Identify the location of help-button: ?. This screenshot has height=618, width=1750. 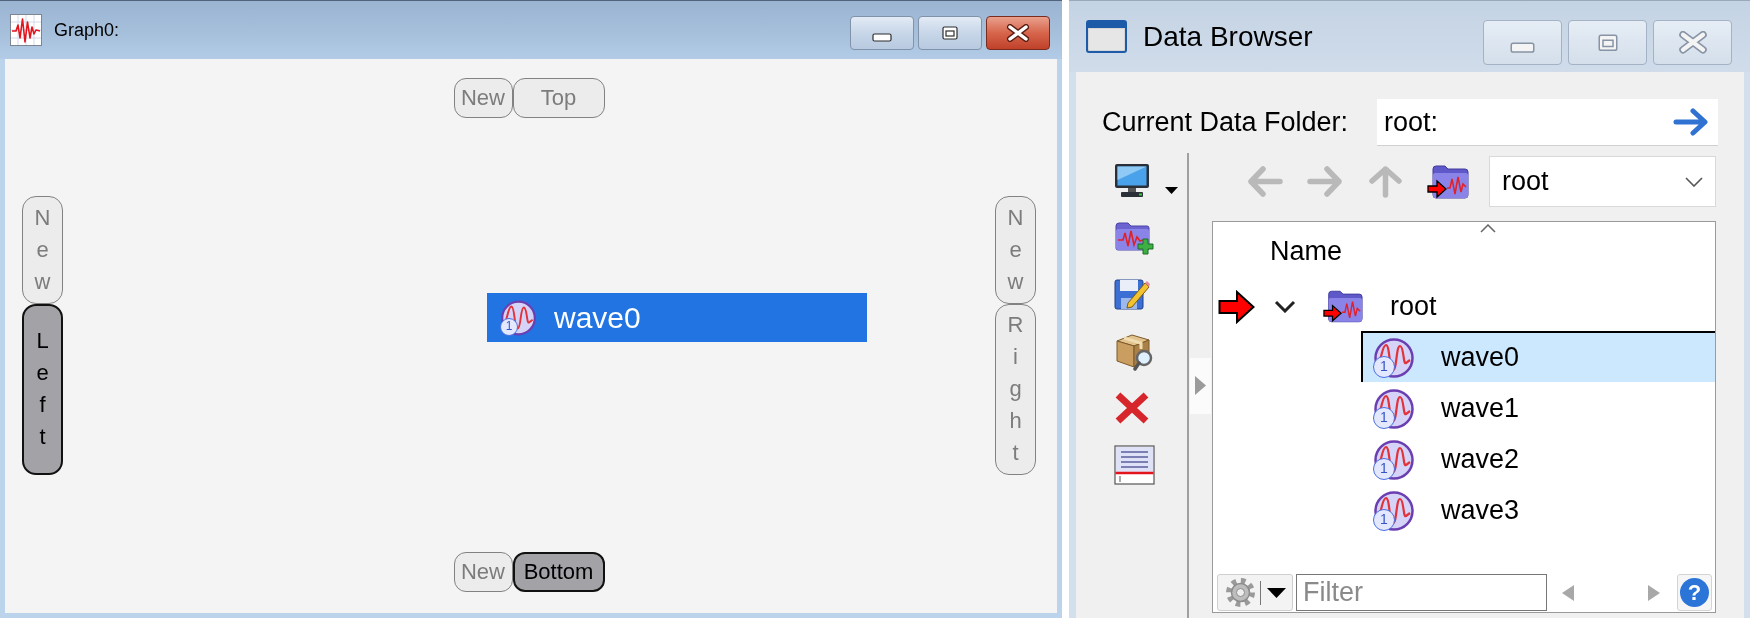
(1694, 592).